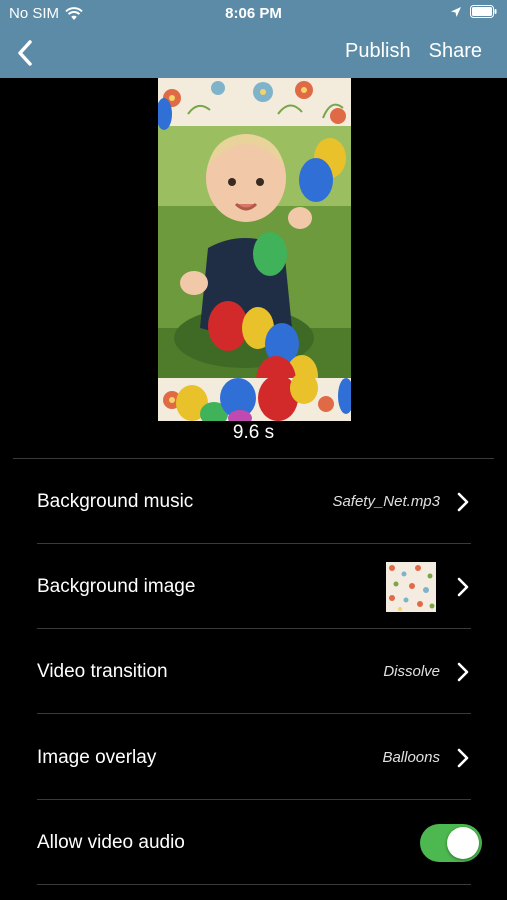 This screenshot has width=507, height=900. Describe the element at coordinates (455, 51) in the screenshot. I see `share-button: Share` at that location.